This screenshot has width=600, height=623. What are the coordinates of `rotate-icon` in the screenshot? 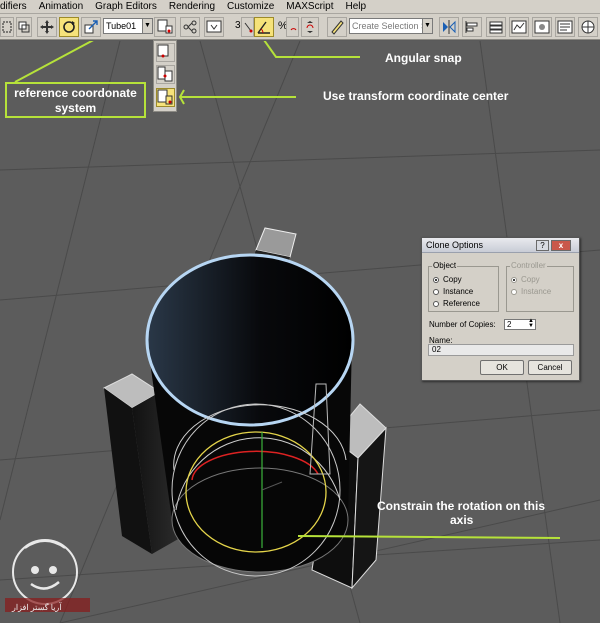 It's located at (69, 27).